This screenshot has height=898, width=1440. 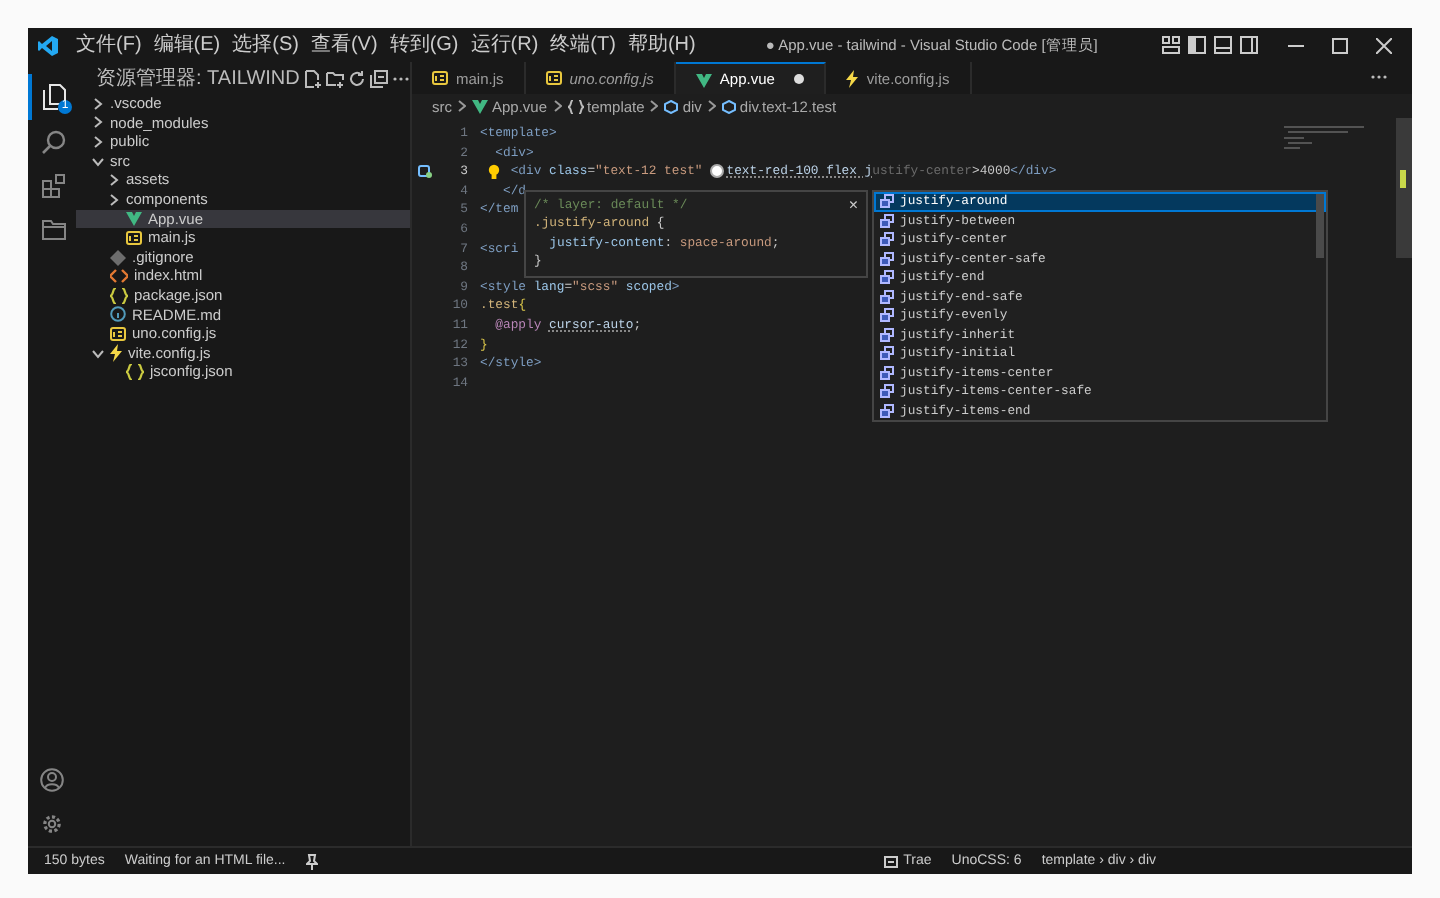 What do you see at coordinates (1171, 45) in the screenshot?
I see `layout-icon` at bounding box center [1171, 45].